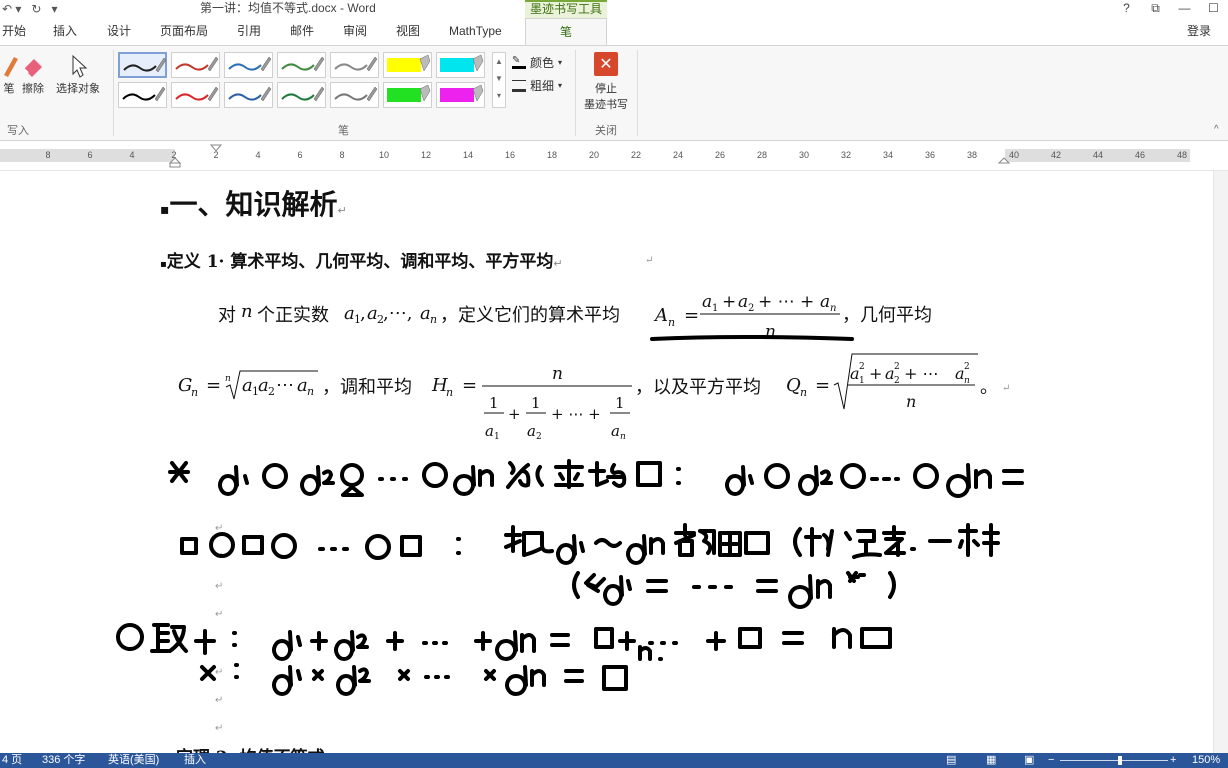 The height and width of the screenshot is (768, 1228). Describe the element at coordinates (288, 8) in the screenshot. I see `window-title: 第一讲：均值不等式.docx - Word` at that location.